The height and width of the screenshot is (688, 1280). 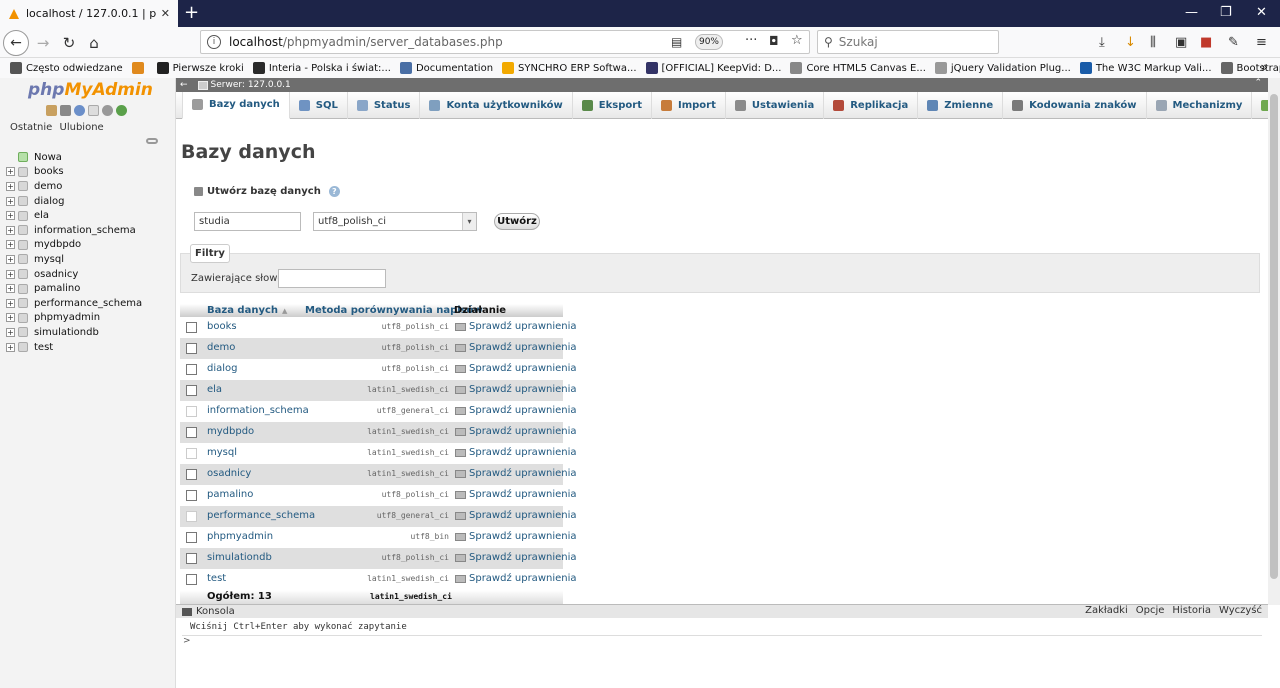 What do you see at coordinates (215, 611) in the screenshot?
I see `console-label: Konsola` at bounding box center [215, 611].